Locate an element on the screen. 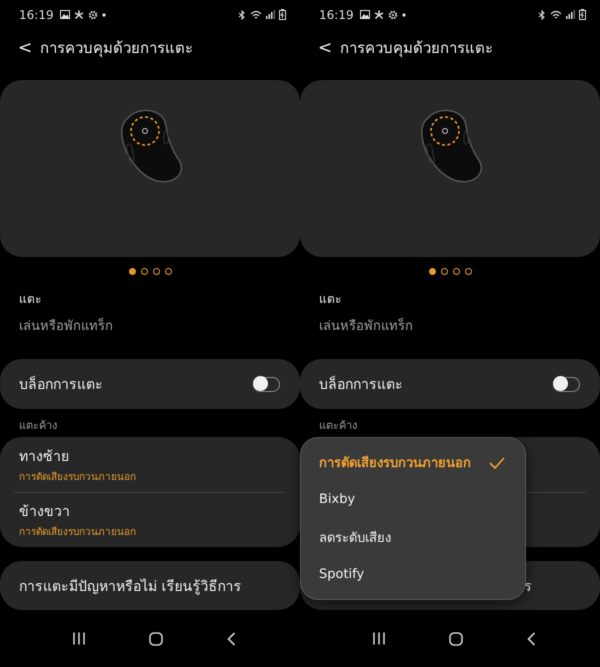 This screenshot has width=600, height=667. menu-item: ลดระดับเสียง is located at coordinates (413, 537).